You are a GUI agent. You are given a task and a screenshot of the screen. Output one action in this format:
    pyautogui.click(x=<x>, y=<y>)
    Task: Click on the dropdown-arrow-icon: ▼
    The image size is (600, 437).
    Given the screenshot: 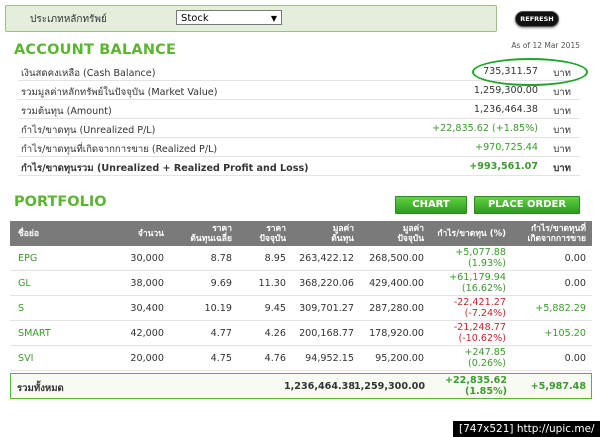 What is the action you would take?
    pyautogui.click(x=273, y=18)
    